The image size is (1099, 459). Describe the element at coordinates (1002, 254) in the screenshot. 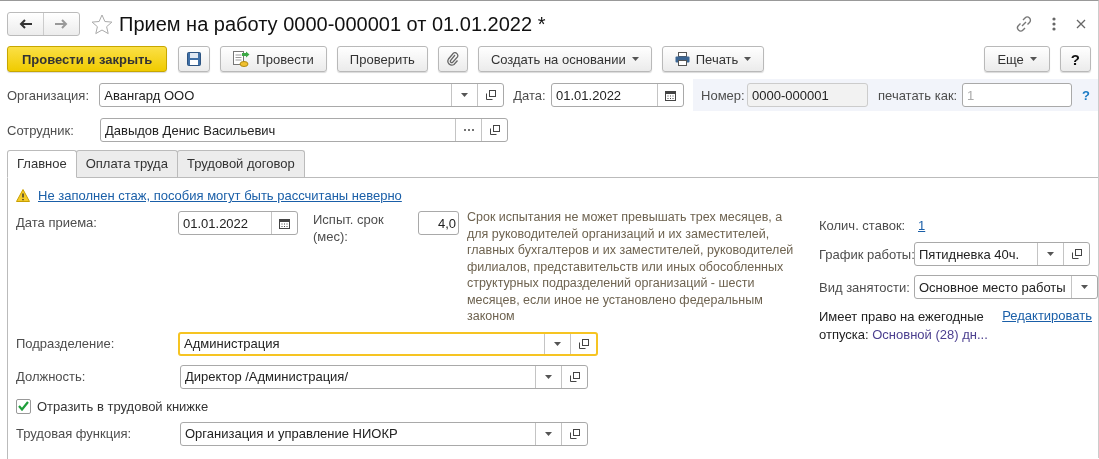

I see `schedule-field: Пятидневка 40ч.` at that location.